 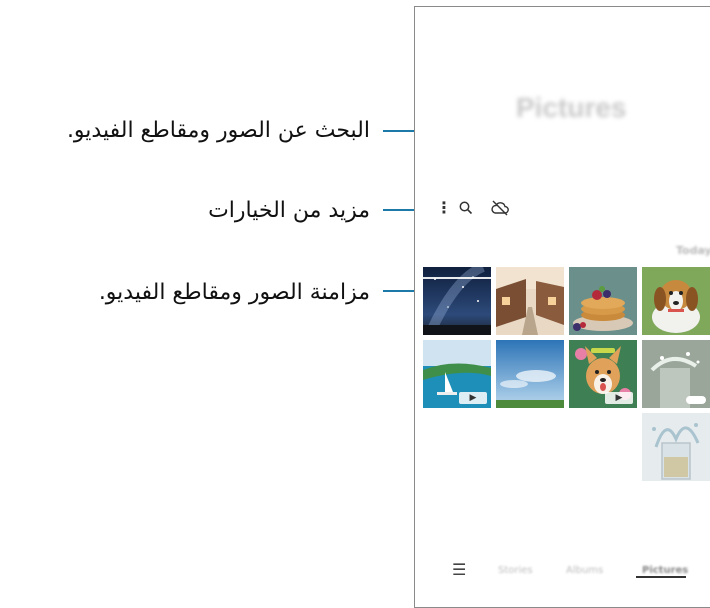 I want to click on callout-sync: مزامنة الصور ومقاطع الفيديو., so click(x=234, y=292).